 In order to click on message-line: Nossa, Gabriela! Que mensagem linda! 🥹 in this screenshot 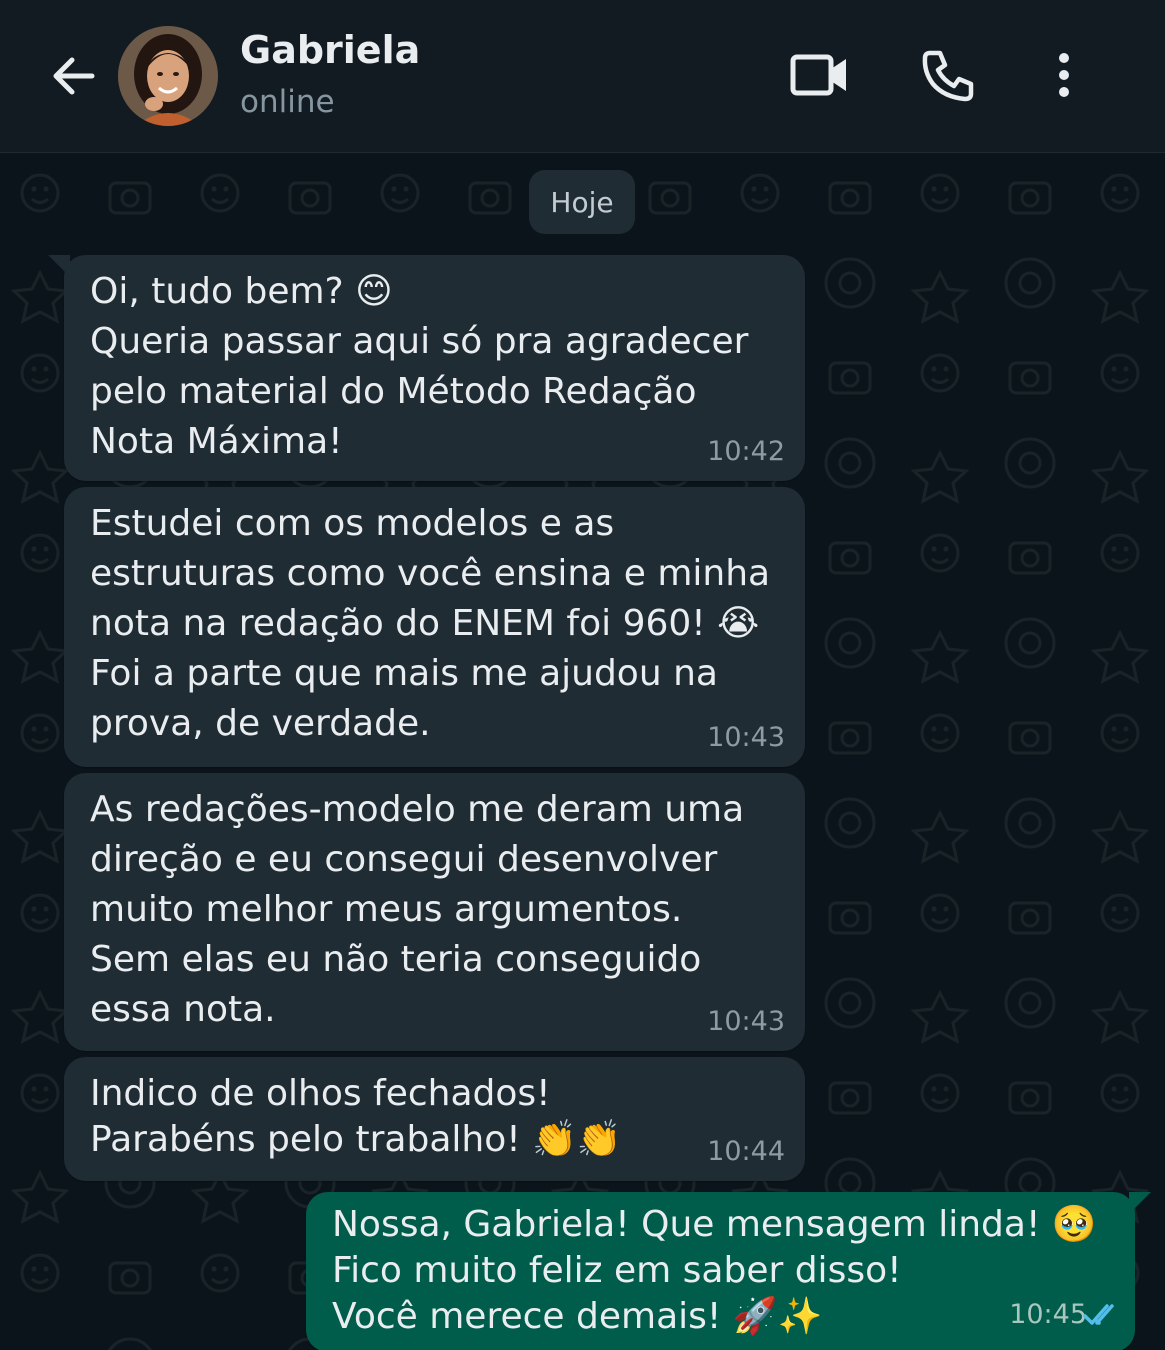, I will do `click(714, 1224)`.